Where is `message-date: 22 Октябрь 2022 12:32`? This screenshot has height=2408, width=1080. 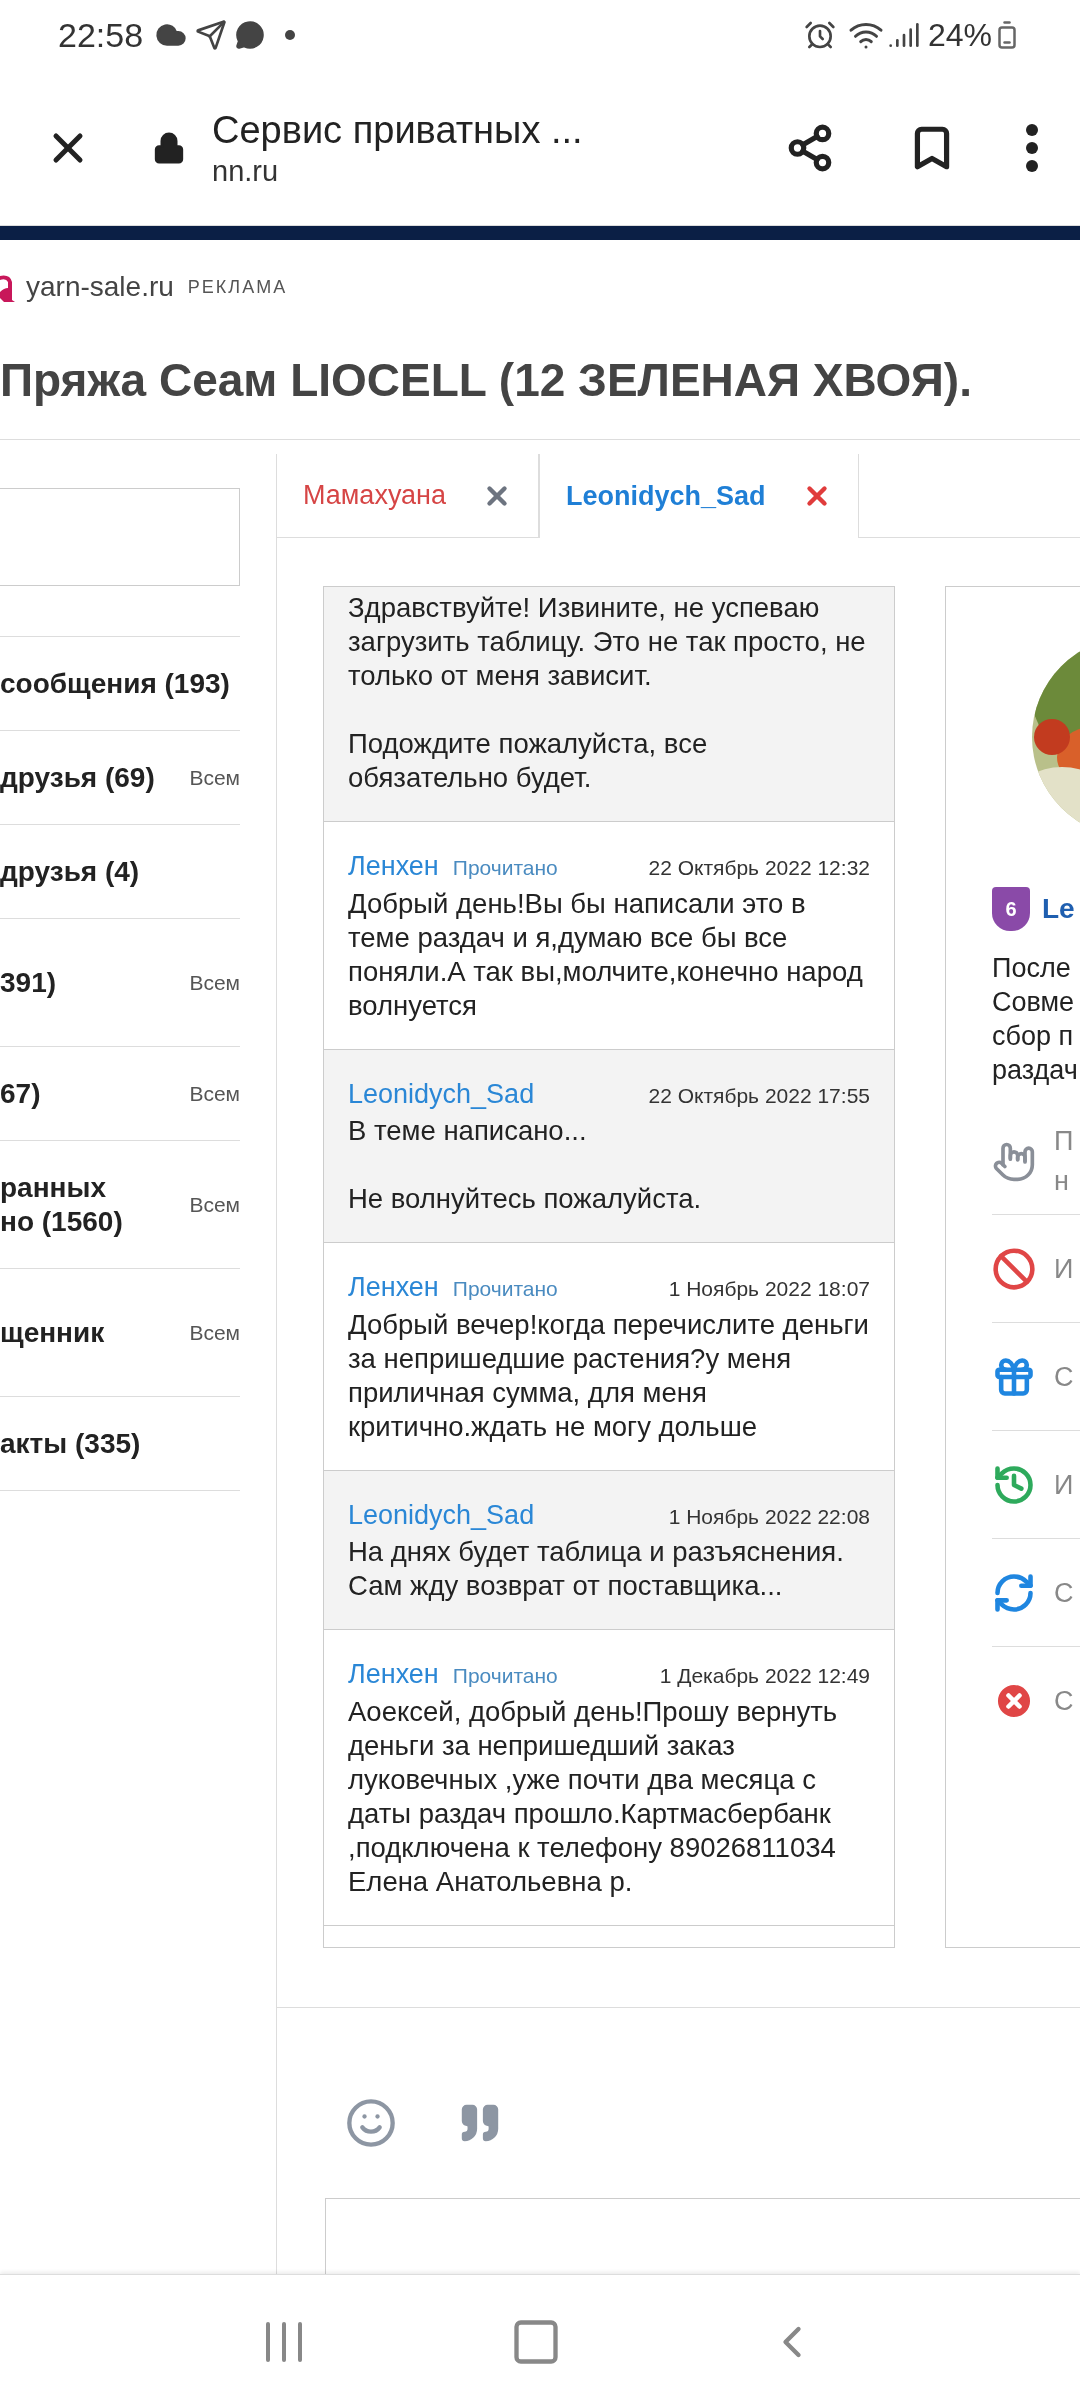
message-date: 22 Октябрь 2022 12:32 is located at coordinates (759, 868).